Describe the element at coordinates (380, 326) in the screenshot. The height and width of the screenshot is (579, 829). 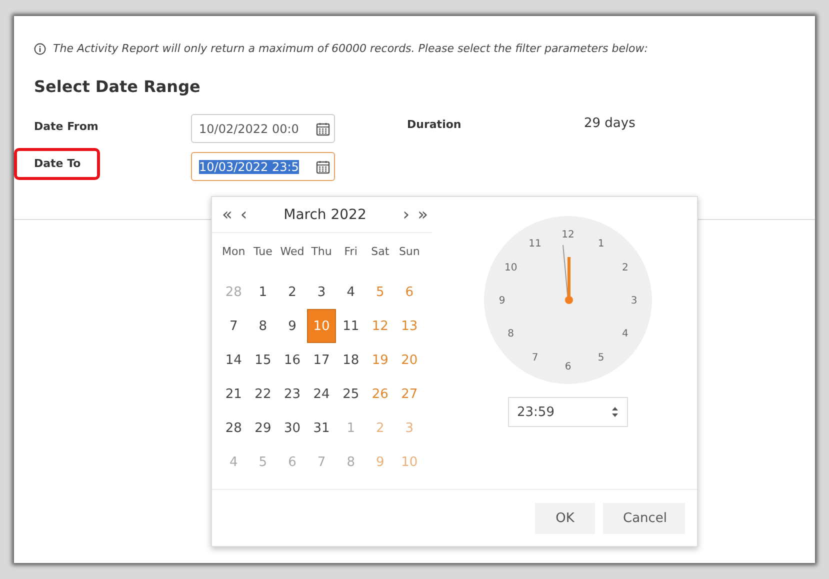
I see `day-cell: 12` at that location.